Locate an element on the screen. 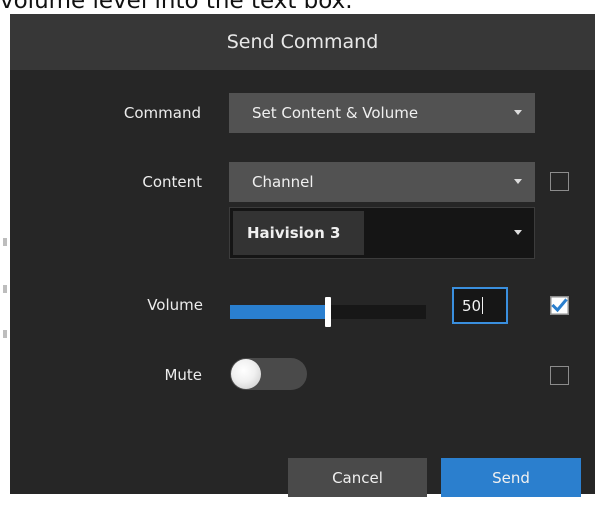 The height and width of the screenshot is (517, 603). content-type-dropdown: Channel is located at coordinates (382, 182).